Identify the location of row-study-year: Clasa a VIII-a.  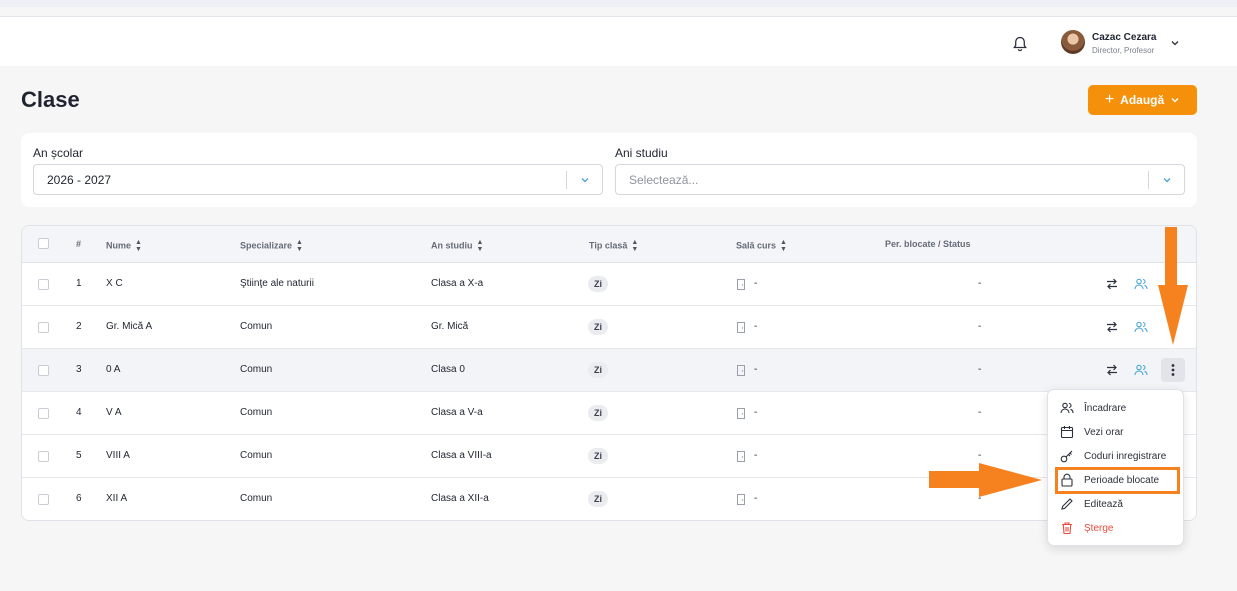
(461, 455).